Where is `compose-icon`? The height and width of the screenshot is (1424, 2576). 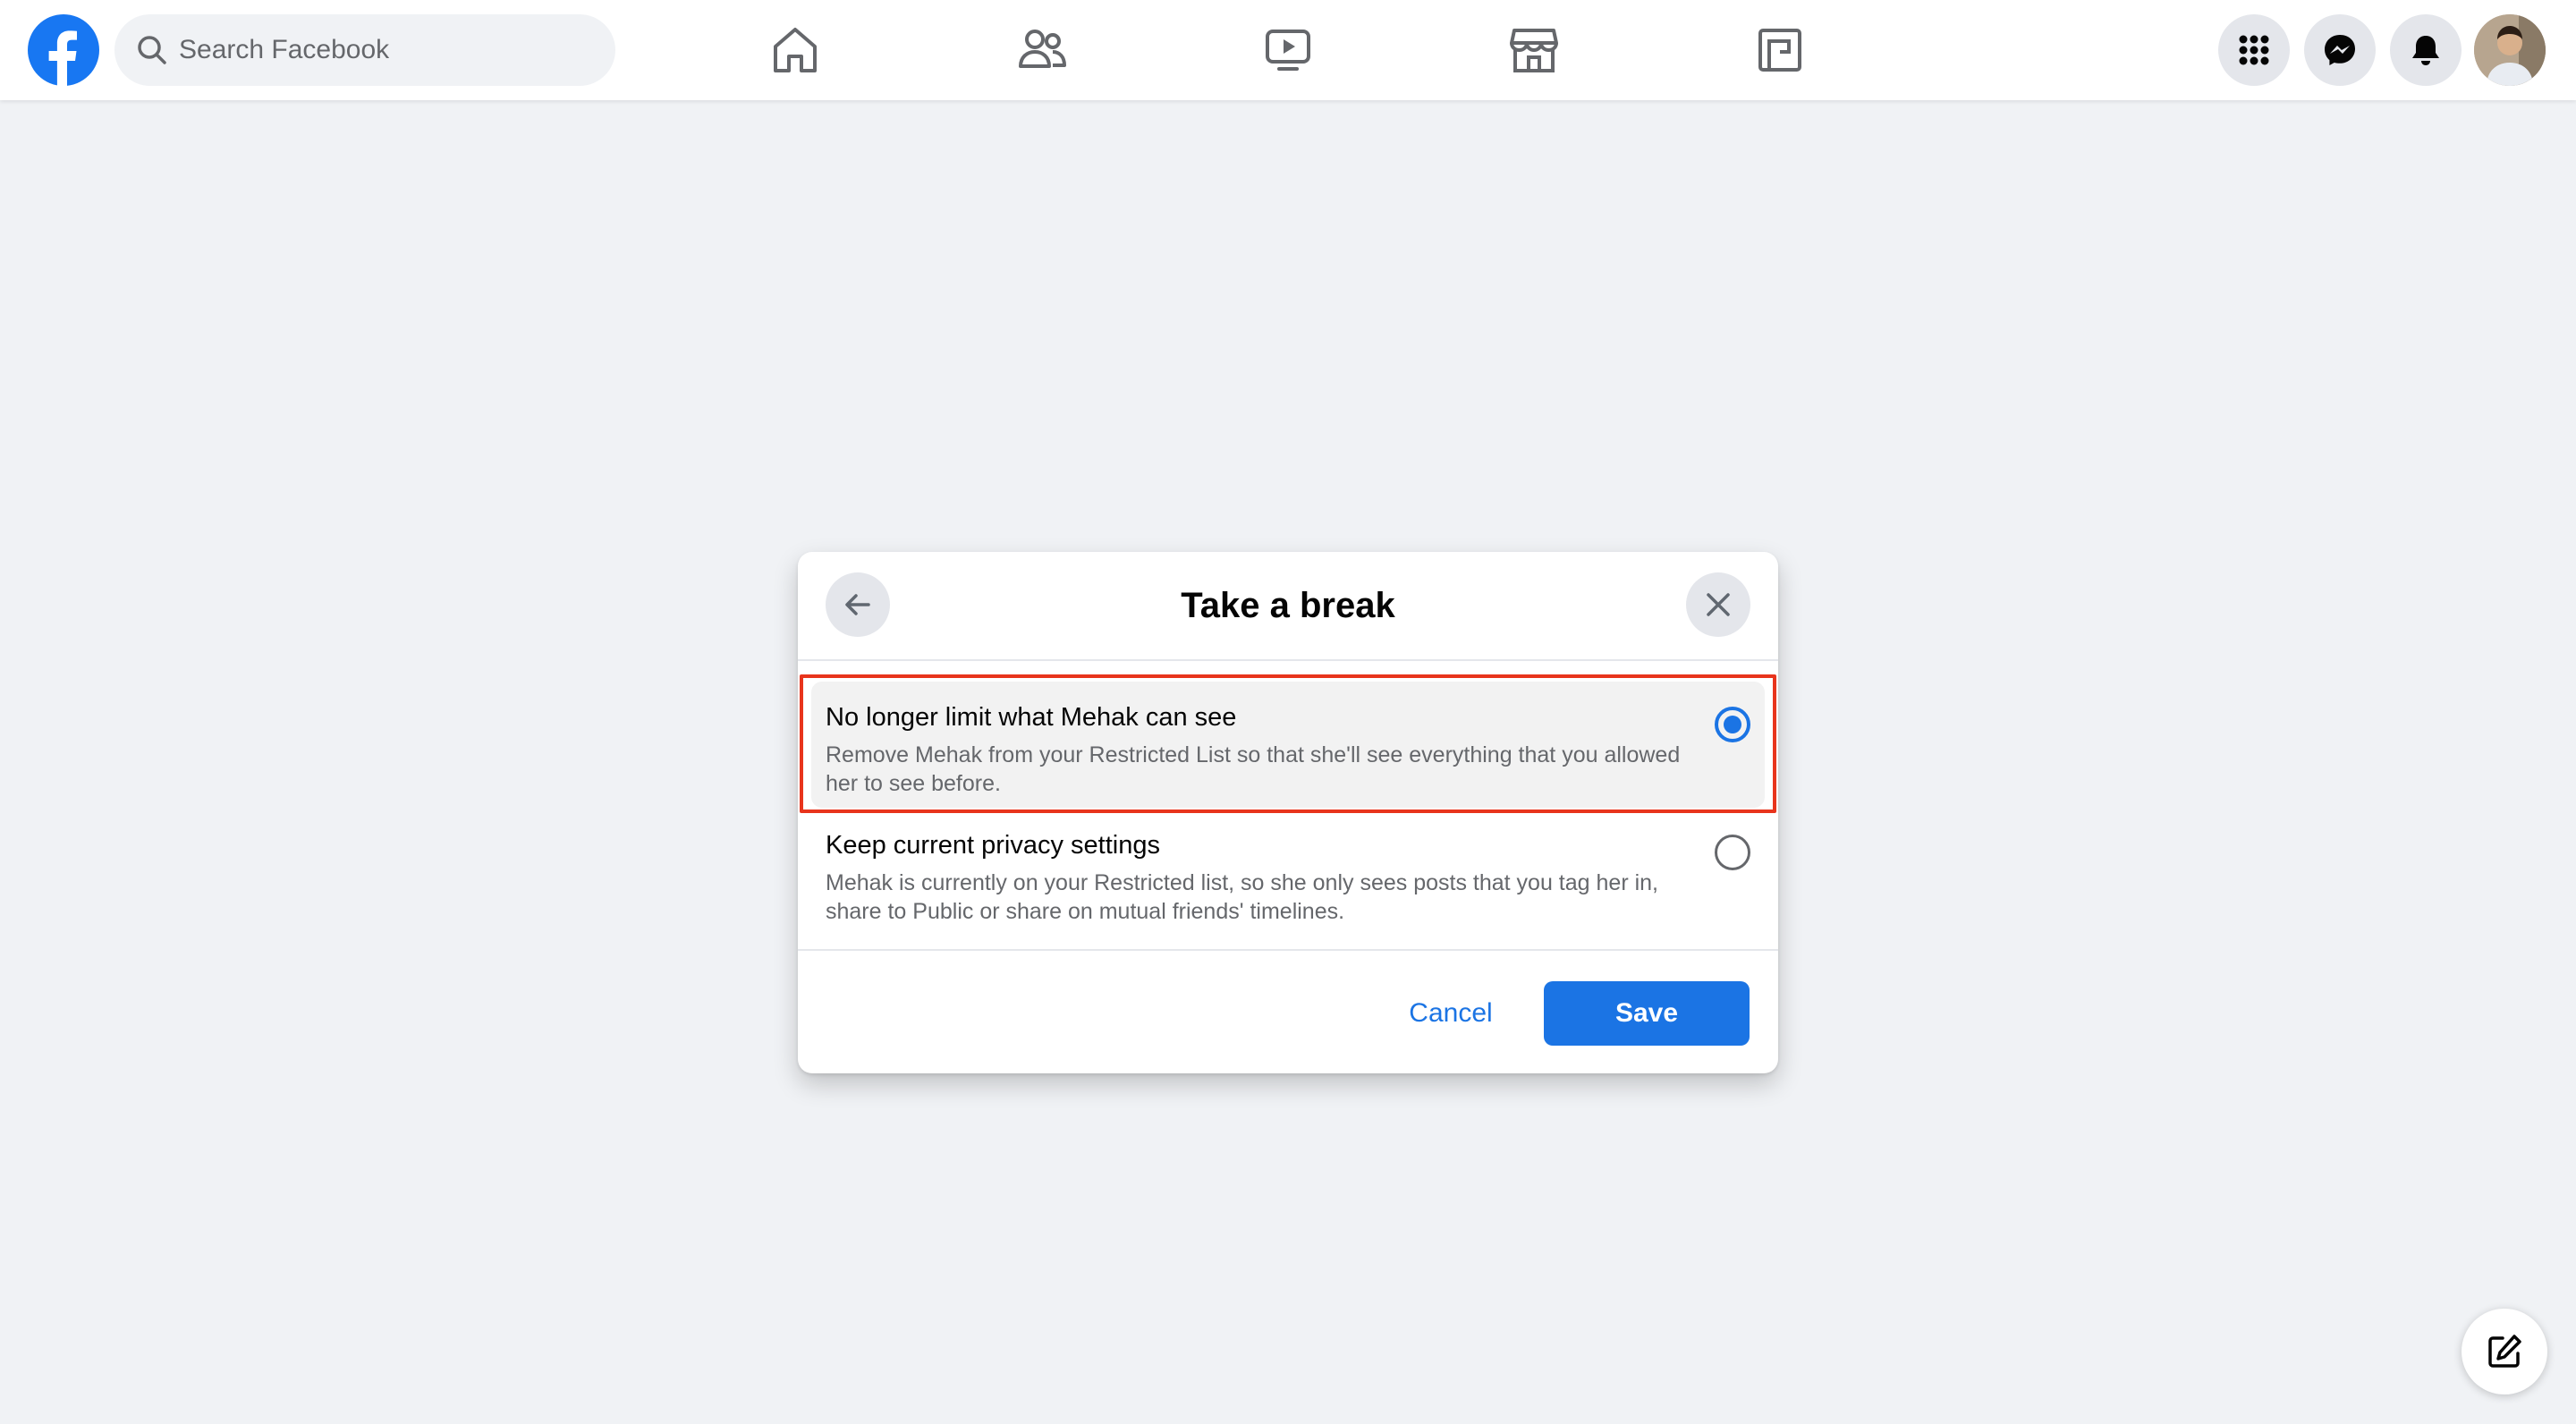 compose-icon is located at coordinates (2504, 1351).